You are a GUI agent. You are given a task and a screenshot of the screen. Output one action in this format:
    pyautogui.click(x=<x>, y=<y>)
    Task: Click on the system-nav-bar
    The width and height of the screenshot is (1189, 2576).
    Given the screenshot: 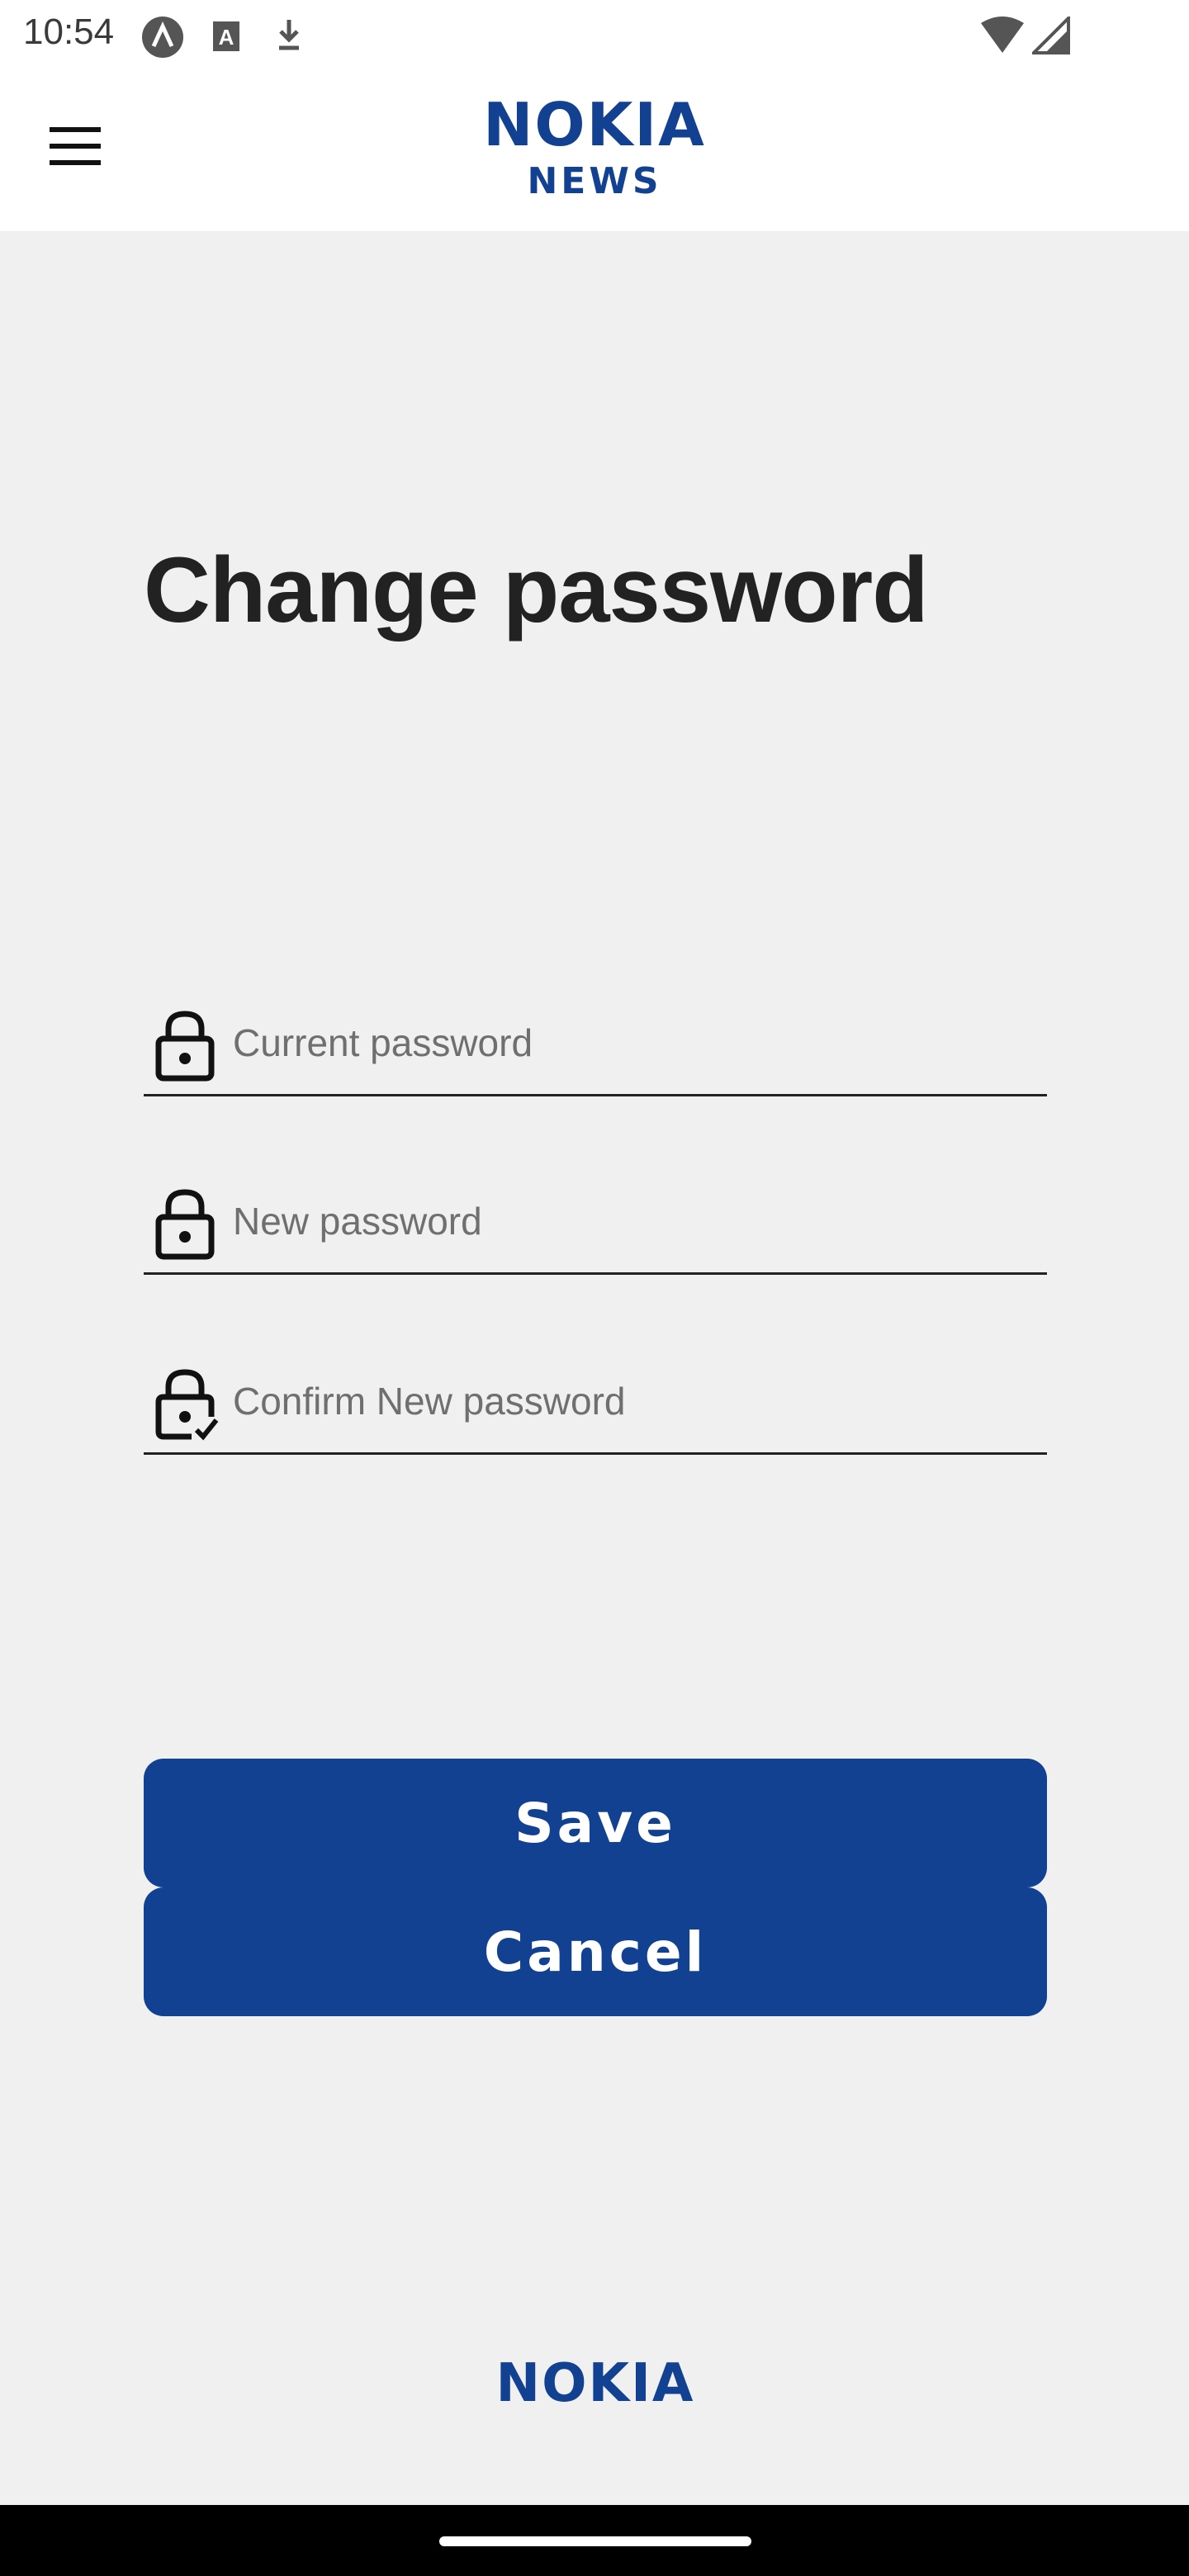 What is the action you would take?
    pyautogui.click(x=594, y=2540)
    